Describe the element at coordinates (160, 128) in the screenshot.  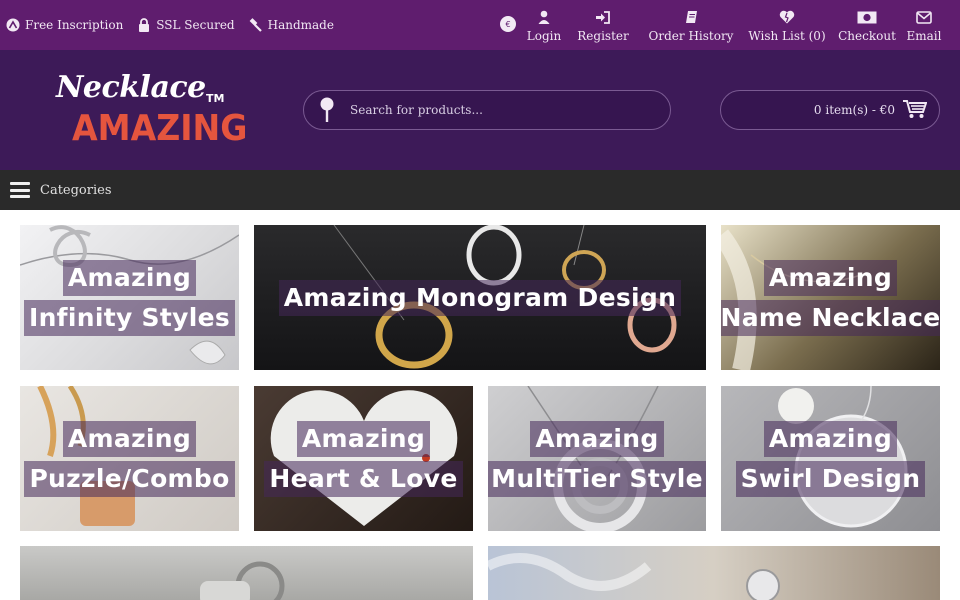
I see `logo-main-text: AMAZING` at that location.